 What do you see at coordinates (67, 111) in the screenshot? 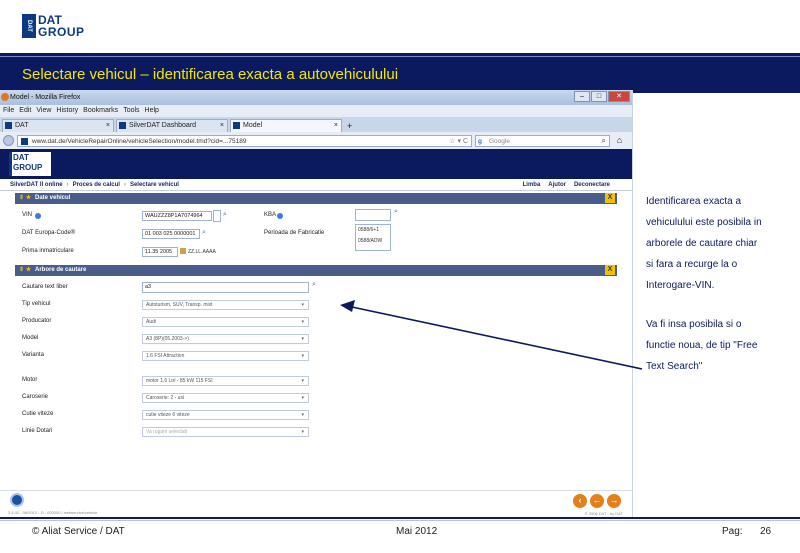
I see `menu-history: History` at bounding box center [67, 111].